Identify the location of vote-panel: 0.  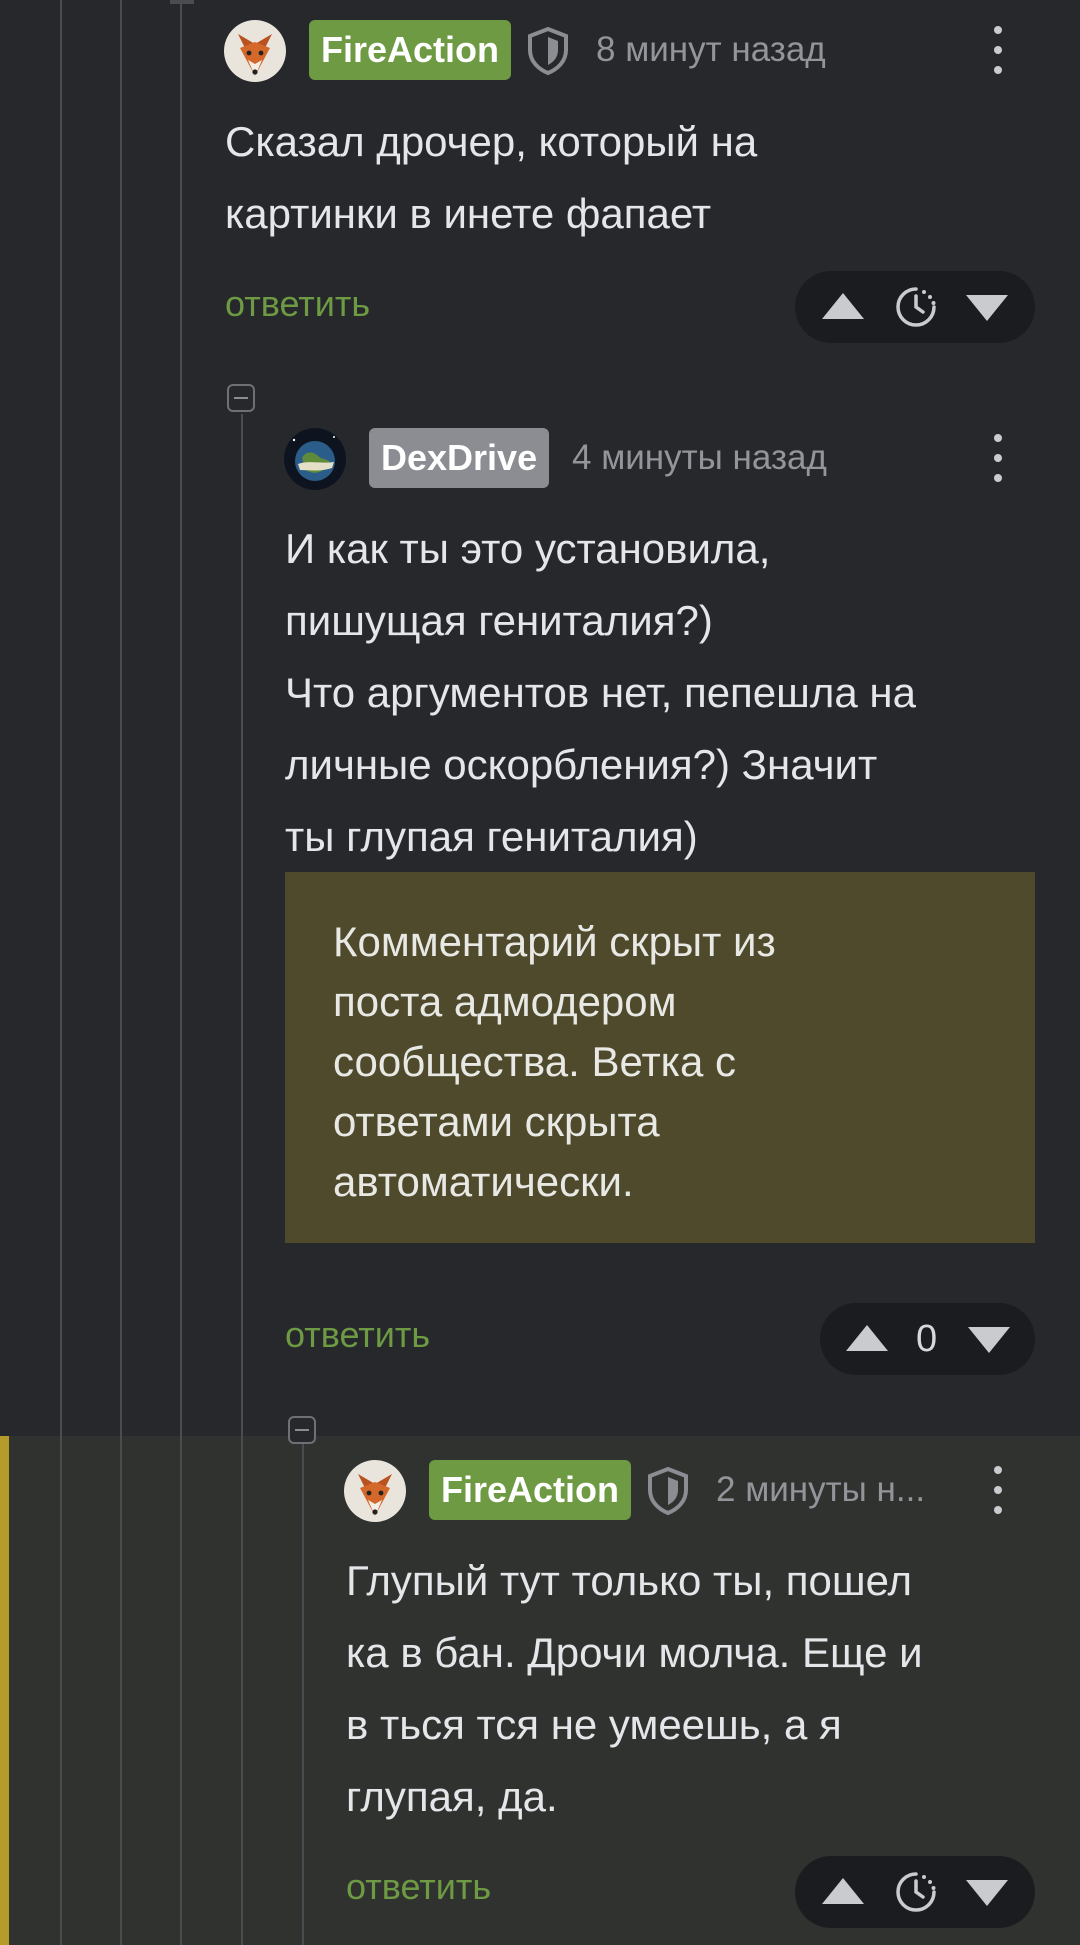
(927, 1339).